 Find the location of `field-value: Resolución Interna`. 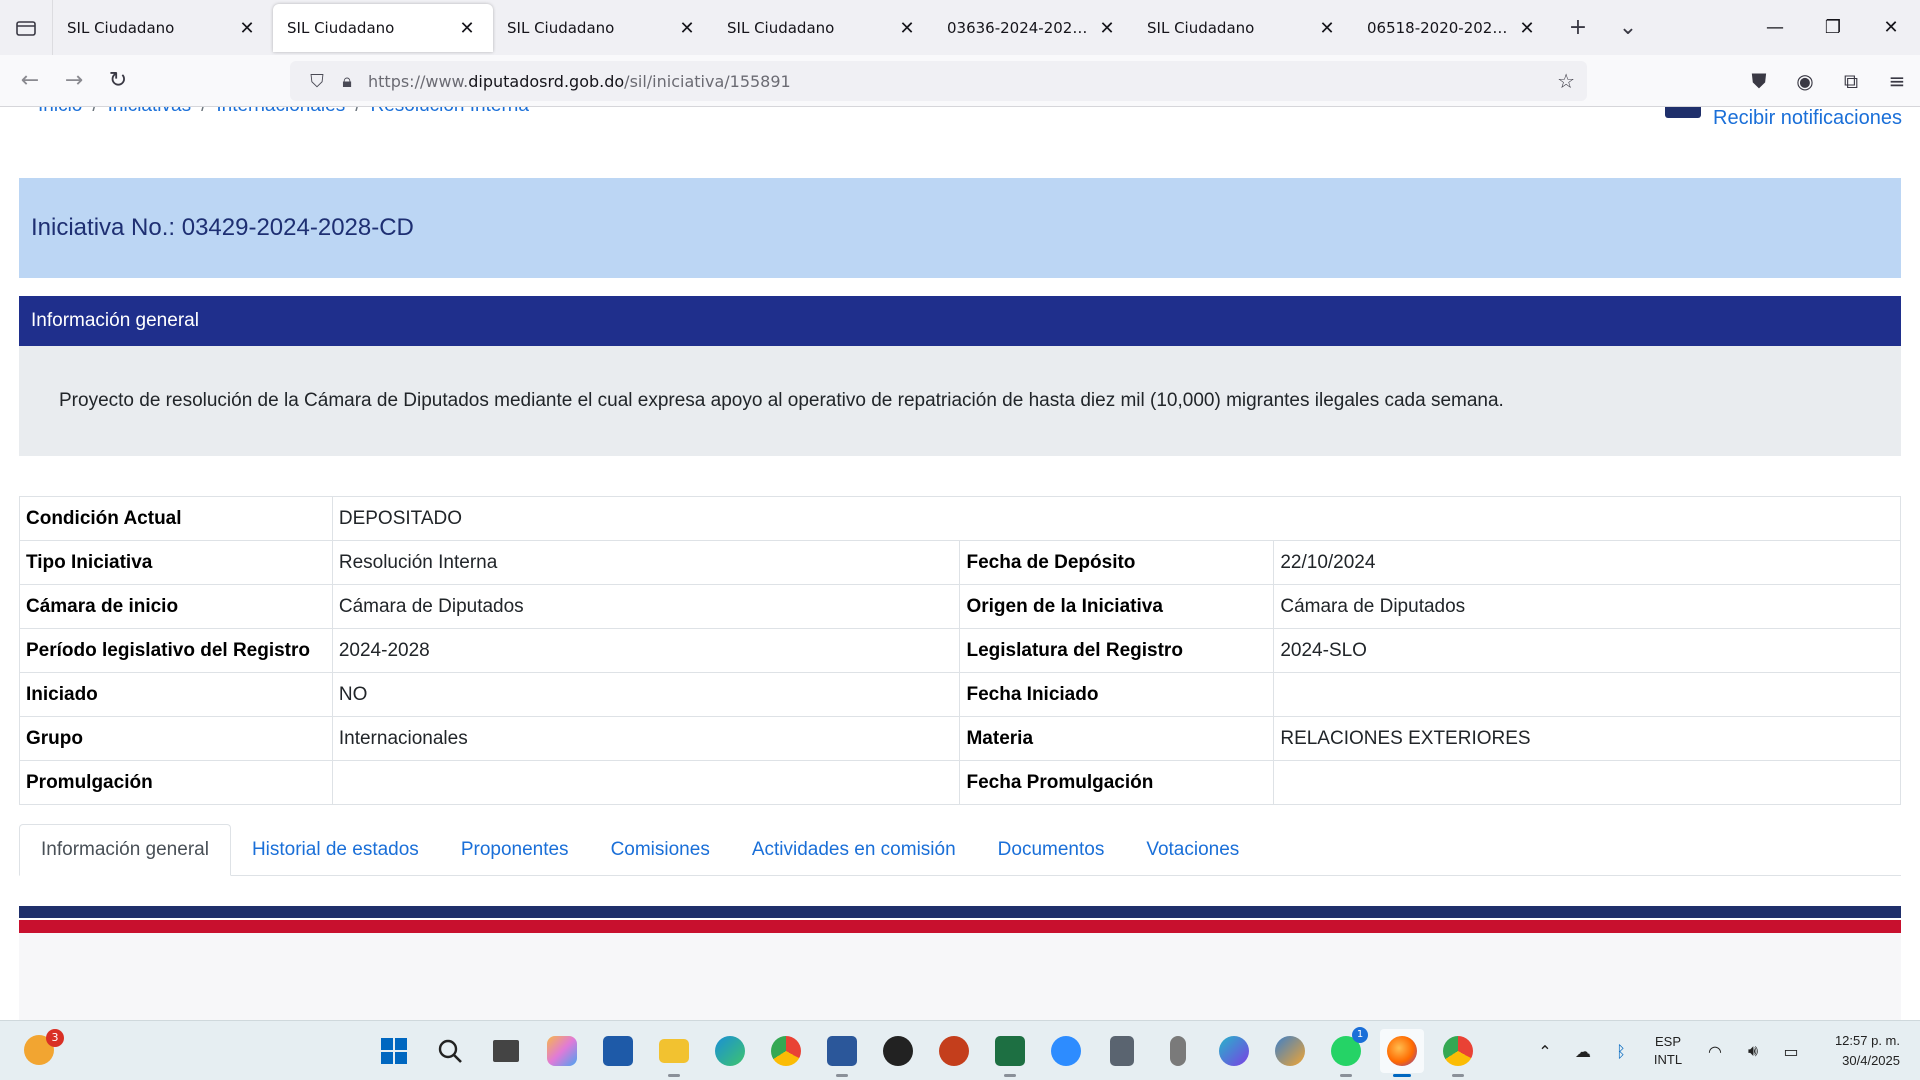

field-value: Resolución Interna is located at coordinates (646, 562).